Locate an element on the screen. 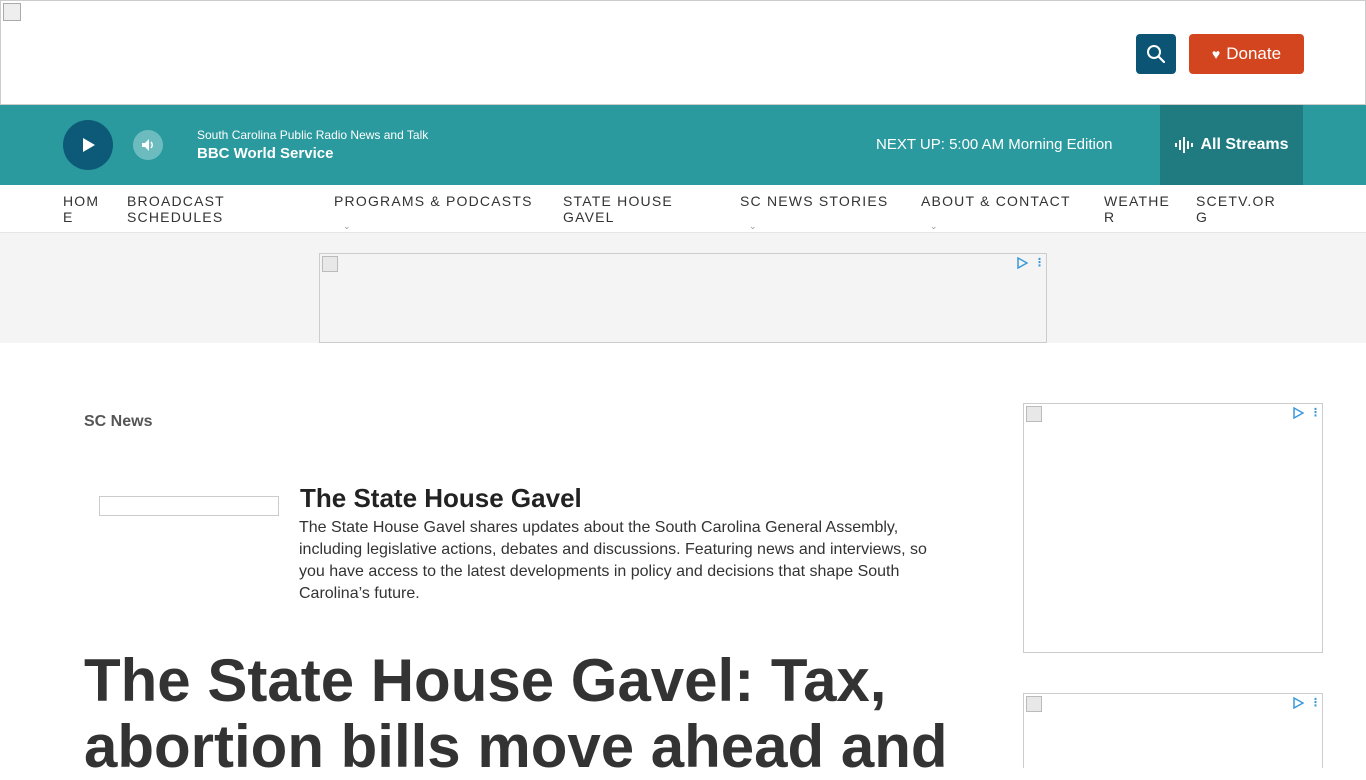 This screenshot has width=1366, height=780. section-label: SC News is located at coordinates (118, 422).